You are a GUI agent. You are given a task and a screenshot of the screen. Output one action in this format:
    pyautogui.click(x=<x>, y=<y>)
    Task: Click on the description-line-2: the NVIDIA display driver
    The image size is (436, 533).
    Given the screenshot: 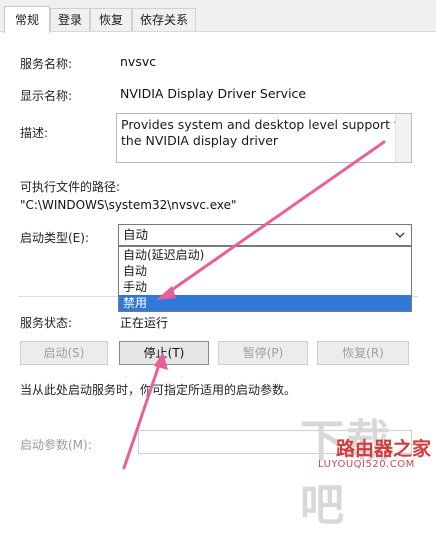 What is the action you would take?
    pyautogui.click(x=200, y=140)
    